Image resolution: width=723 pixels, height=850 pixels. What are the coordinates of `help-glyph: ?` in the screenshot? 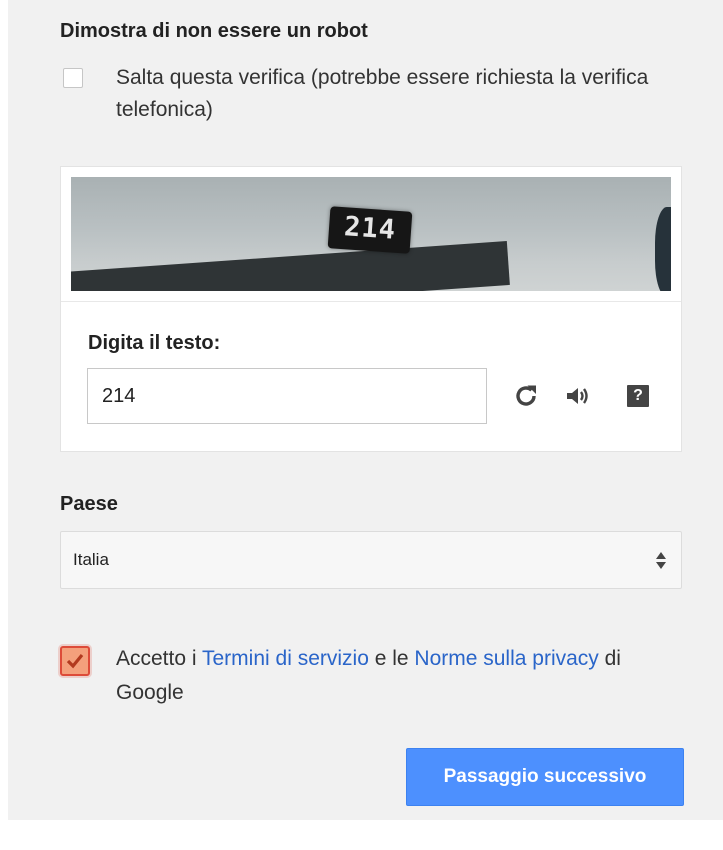 It's located at (638, 396).